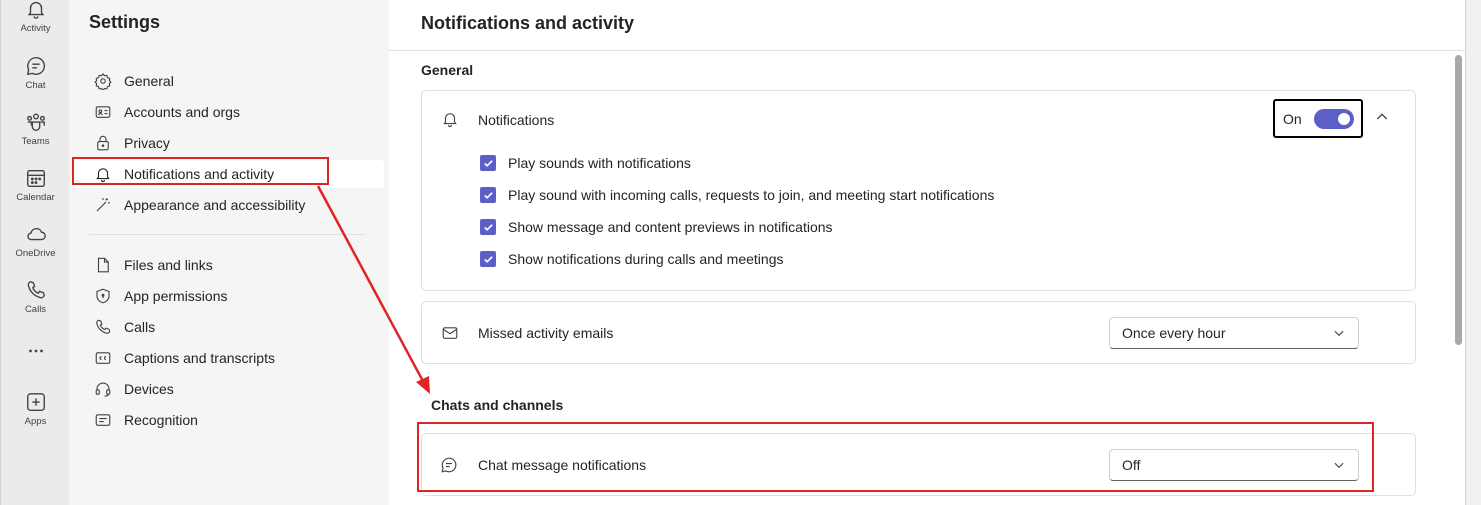  What do you see at coordinates (103, 143) in the screenshot?
I see `lock-icon` at bounding box center [103, 143].